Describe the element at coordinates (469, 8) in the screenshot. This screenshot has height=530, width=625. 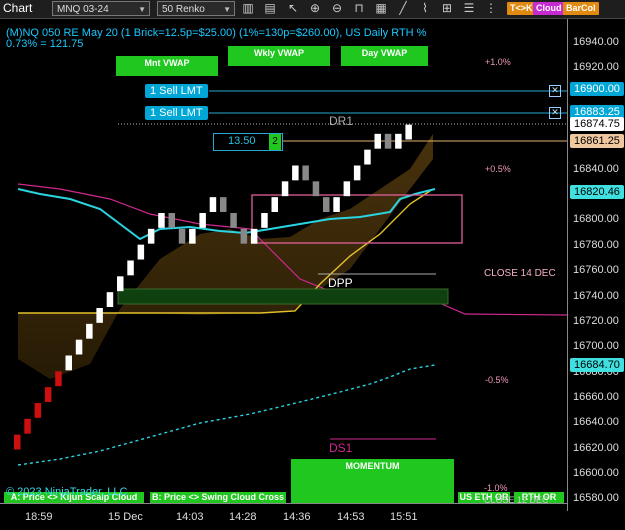
I see `properties-icon: ☰` at that location.